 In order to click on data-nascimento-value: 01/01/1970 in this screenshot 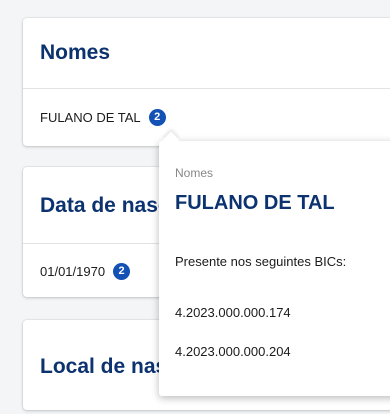, I will do `click(73, 271)`.